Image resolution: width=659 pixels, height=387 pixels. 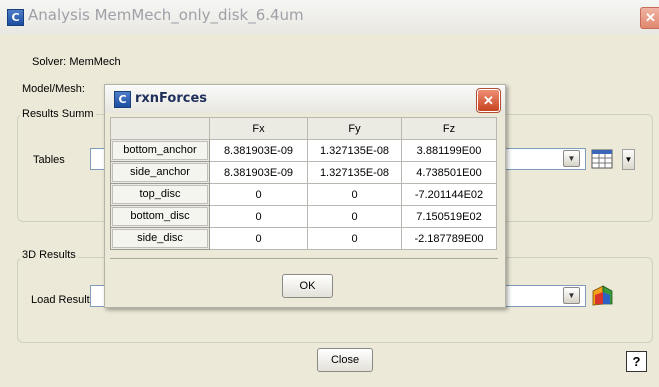 I want to click on solver-label: Solver: MemMech, so click(x=76, y=62).